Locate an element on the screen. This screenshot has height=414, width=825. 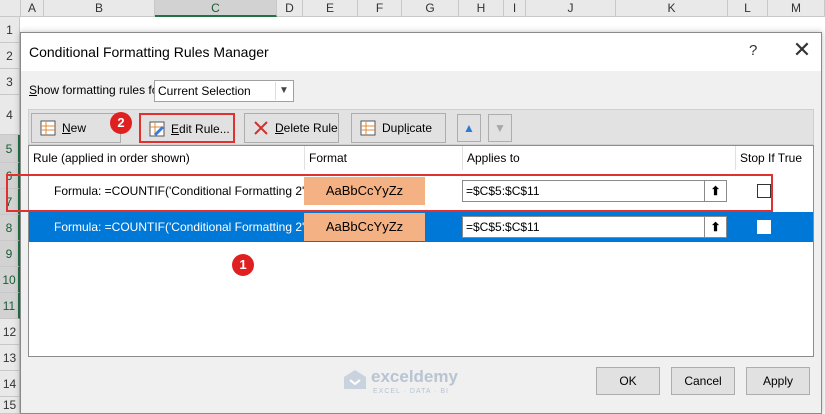
delete-rule-label: elete Rule is located at coordinates (310, 128).